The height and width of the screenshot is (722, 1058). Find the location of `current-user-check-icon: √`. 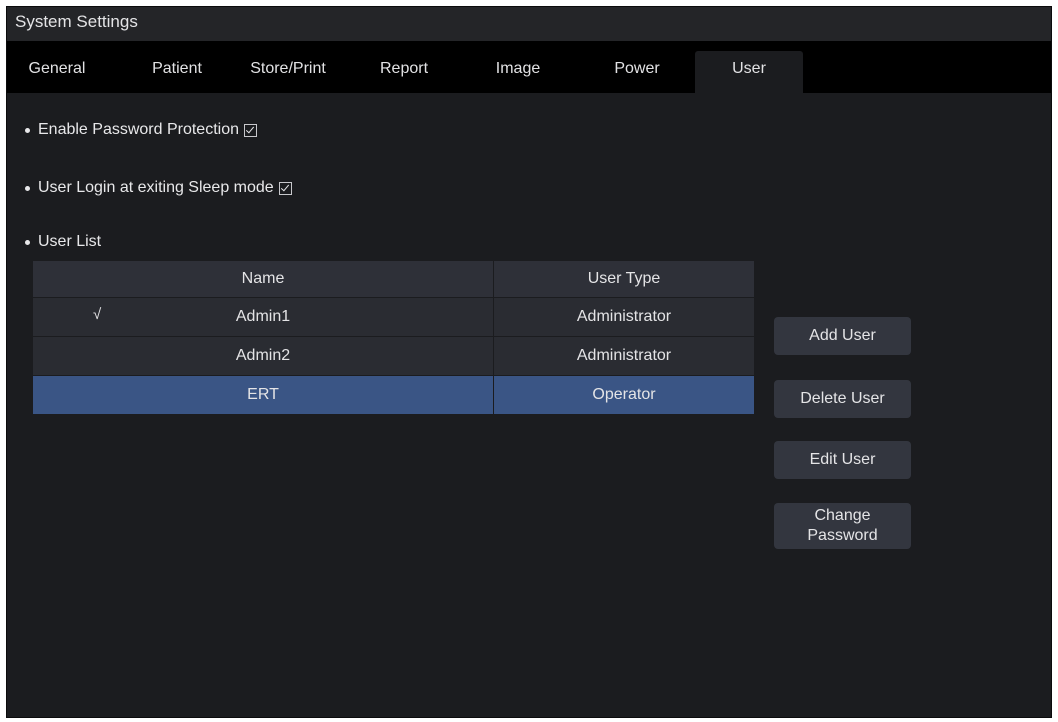

current-user-check-icon: √ is located at coordinates (97, 314).